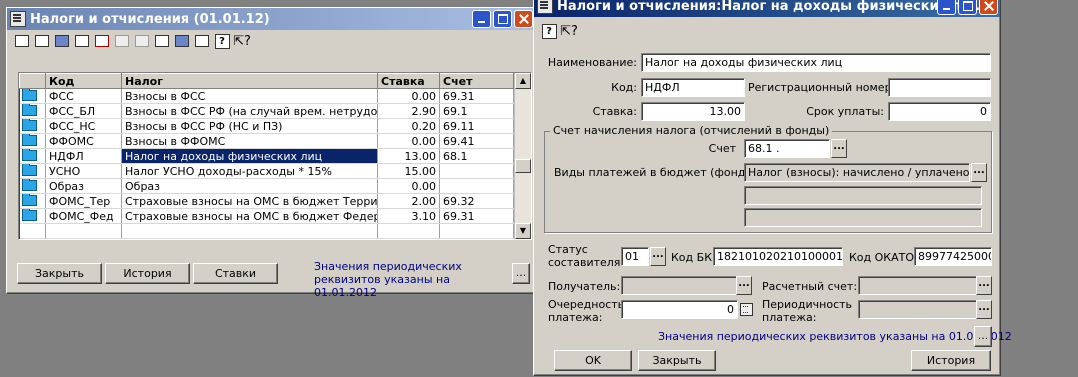 This screenshot has height=377, width=1078. I want to click on column-header-tax: Налог, so click(249, 81).